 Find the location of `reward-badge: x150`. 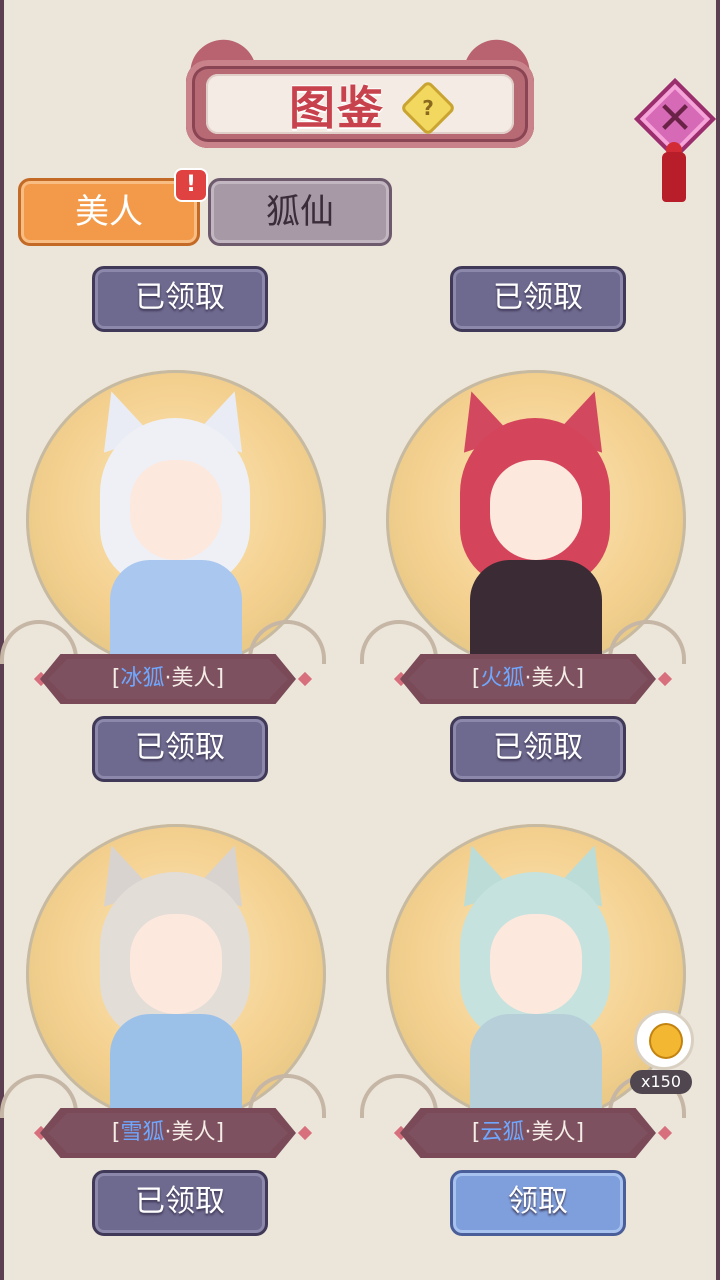

reward-badge: x150 is located at coordinates (663, 1055).